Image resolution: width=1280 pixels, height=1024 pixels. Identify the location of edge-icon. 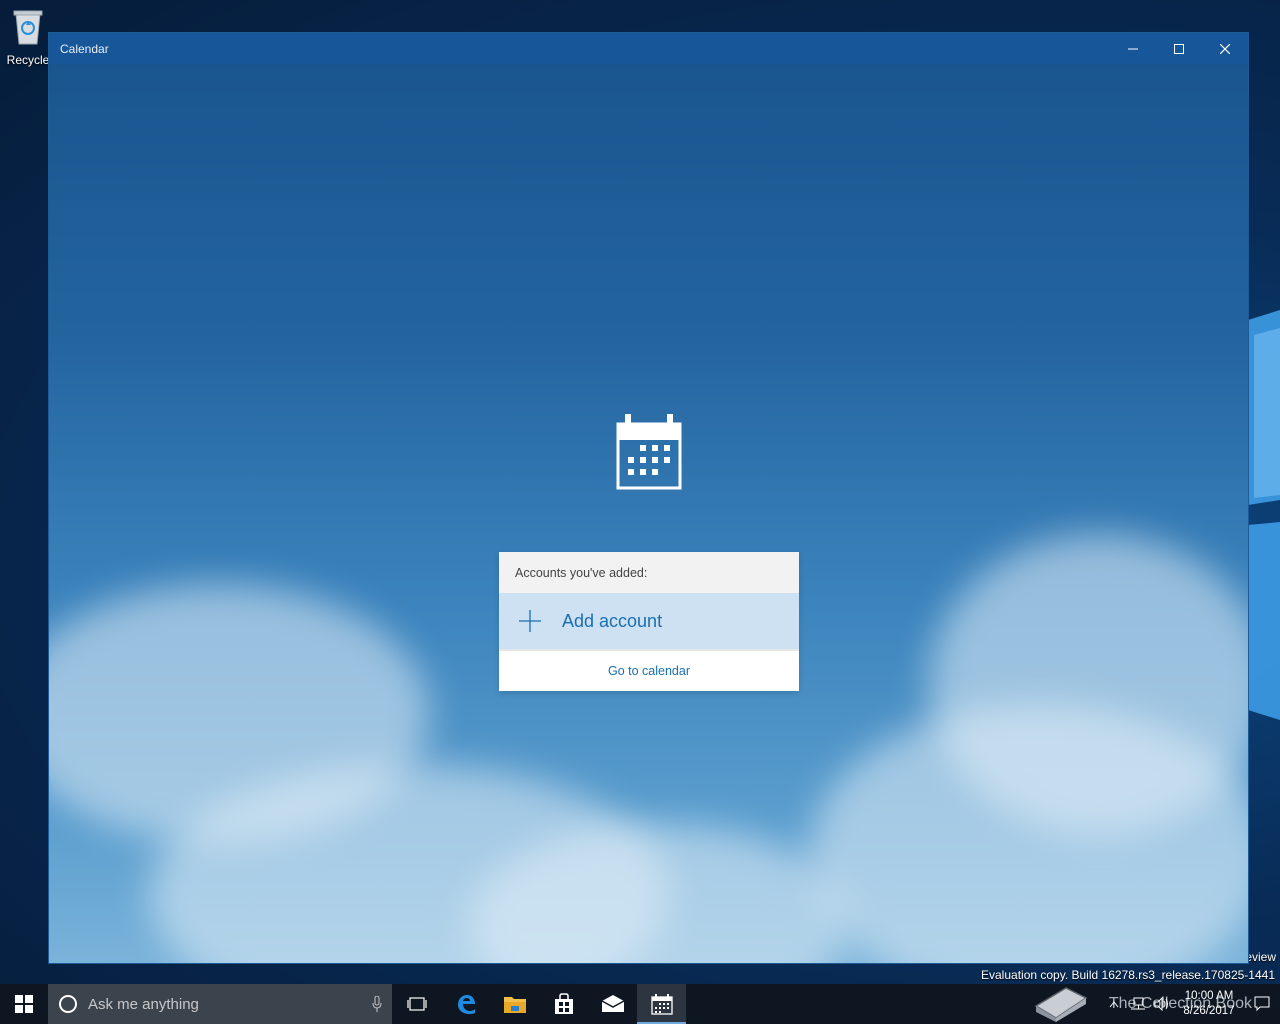
(466, 1004).